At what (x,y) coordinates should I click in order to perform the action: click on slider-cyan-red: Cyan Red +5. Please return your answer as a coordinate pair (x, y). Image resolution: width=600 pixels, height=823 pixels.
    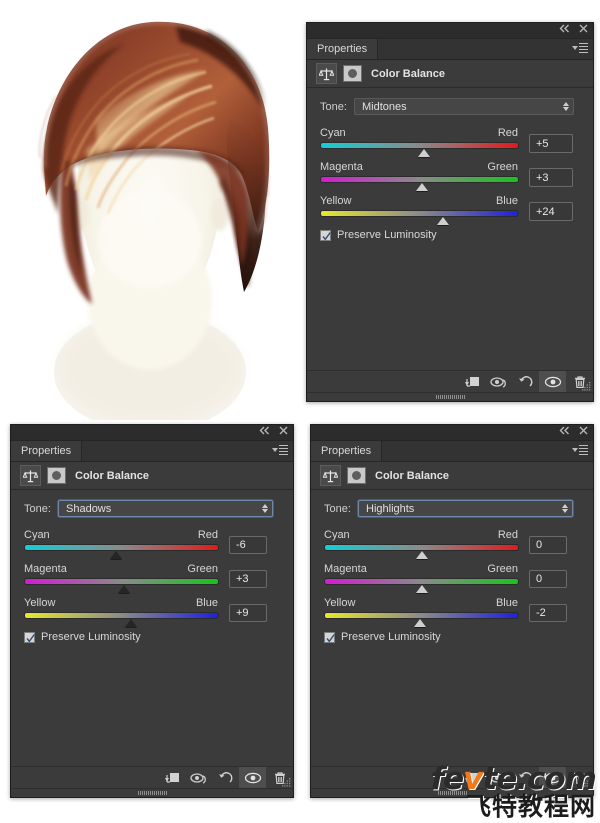
    Looking at the image, I should click on (450, 142).